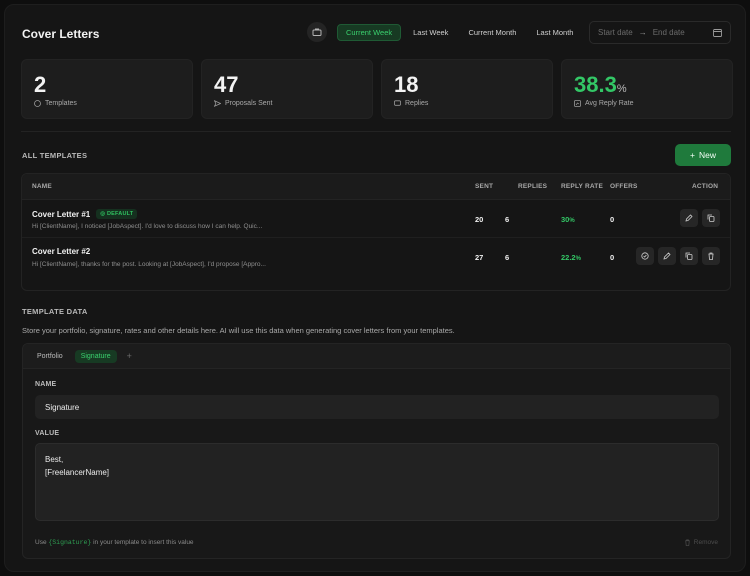 This screenshot has height=576, width=750. I want to click on stat-card-proposals: 47 Proposals Sent, so click(287, 89).